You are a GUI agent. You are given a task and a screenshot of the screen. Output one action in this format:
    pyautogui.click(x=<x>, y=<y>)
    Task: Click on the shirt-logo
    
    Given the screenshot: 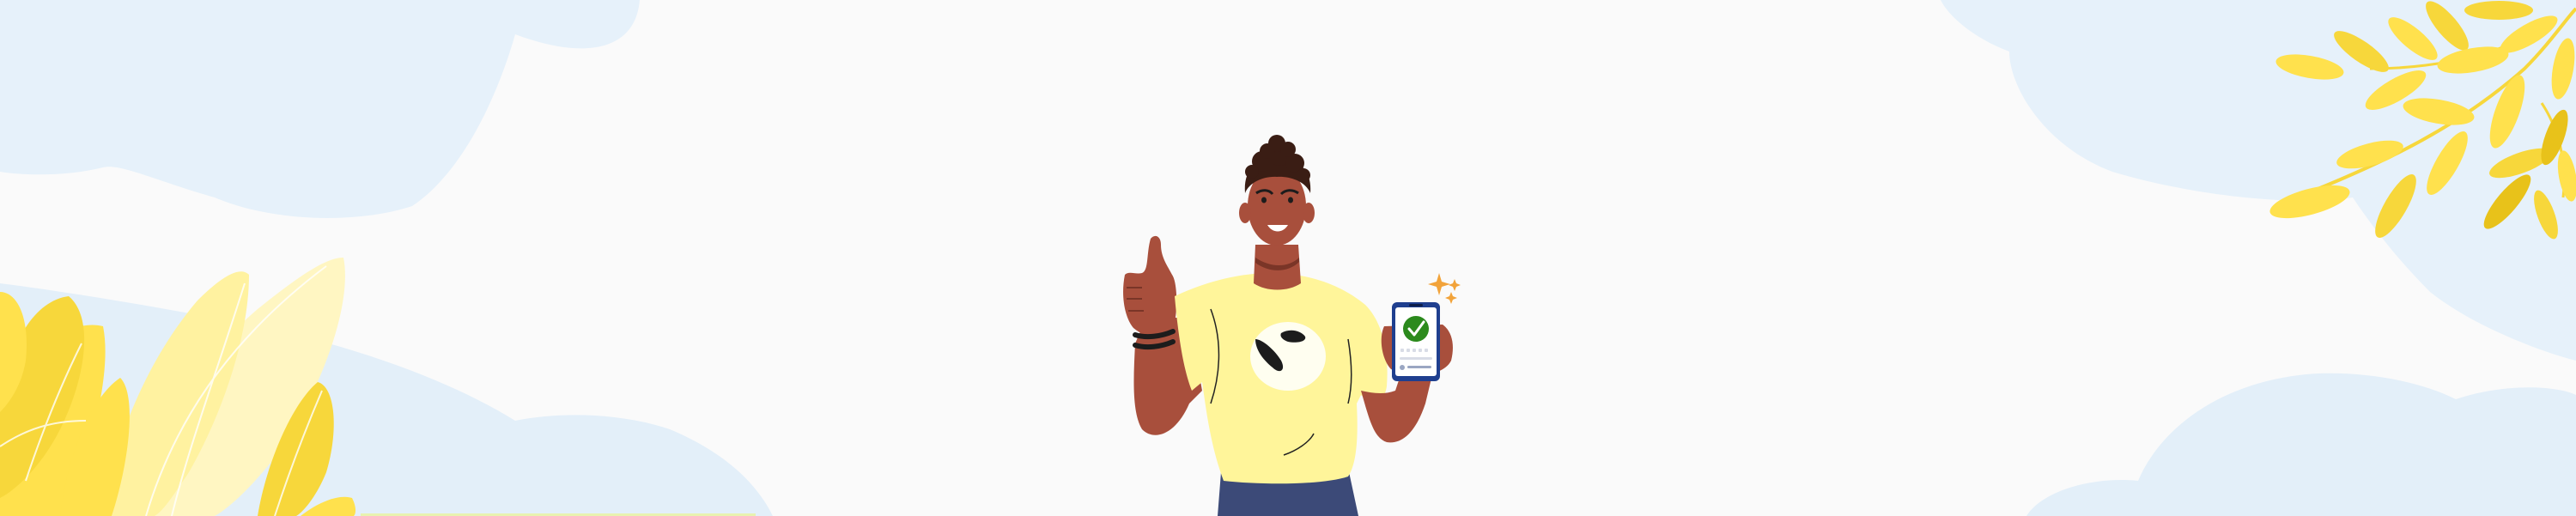 What is the action you would take?
    pyautogui.click(x=1288, y=357)
    